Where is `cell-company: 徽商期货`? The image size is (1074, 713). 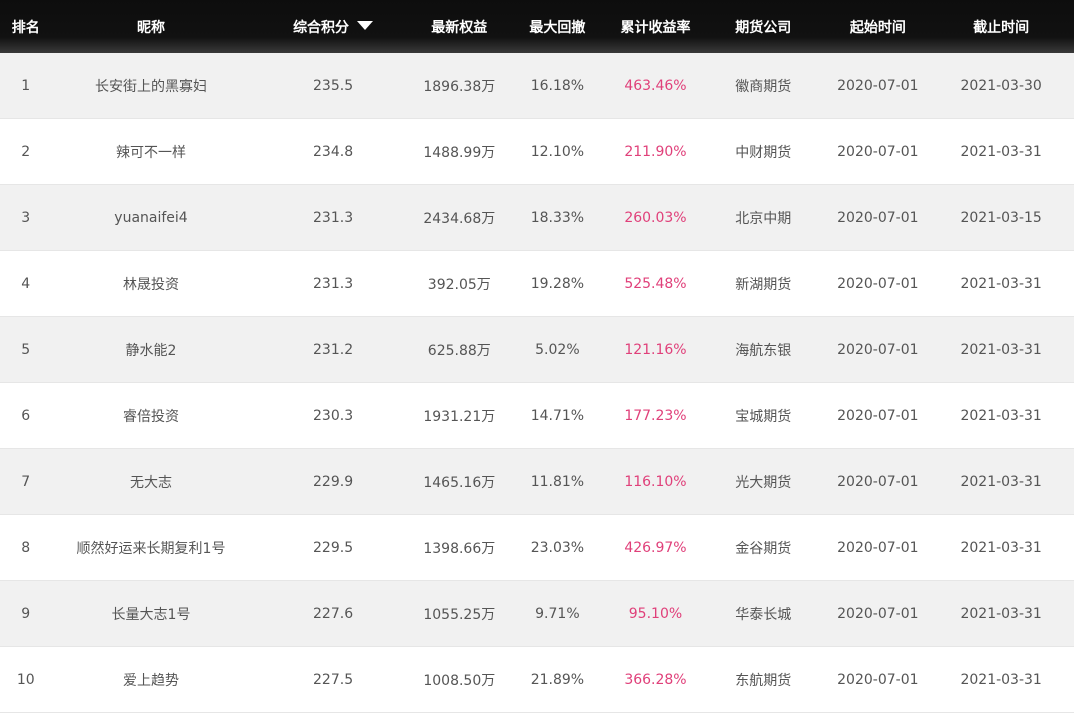 cell-company: 徽商期货 is located at coordinates (763, 86).